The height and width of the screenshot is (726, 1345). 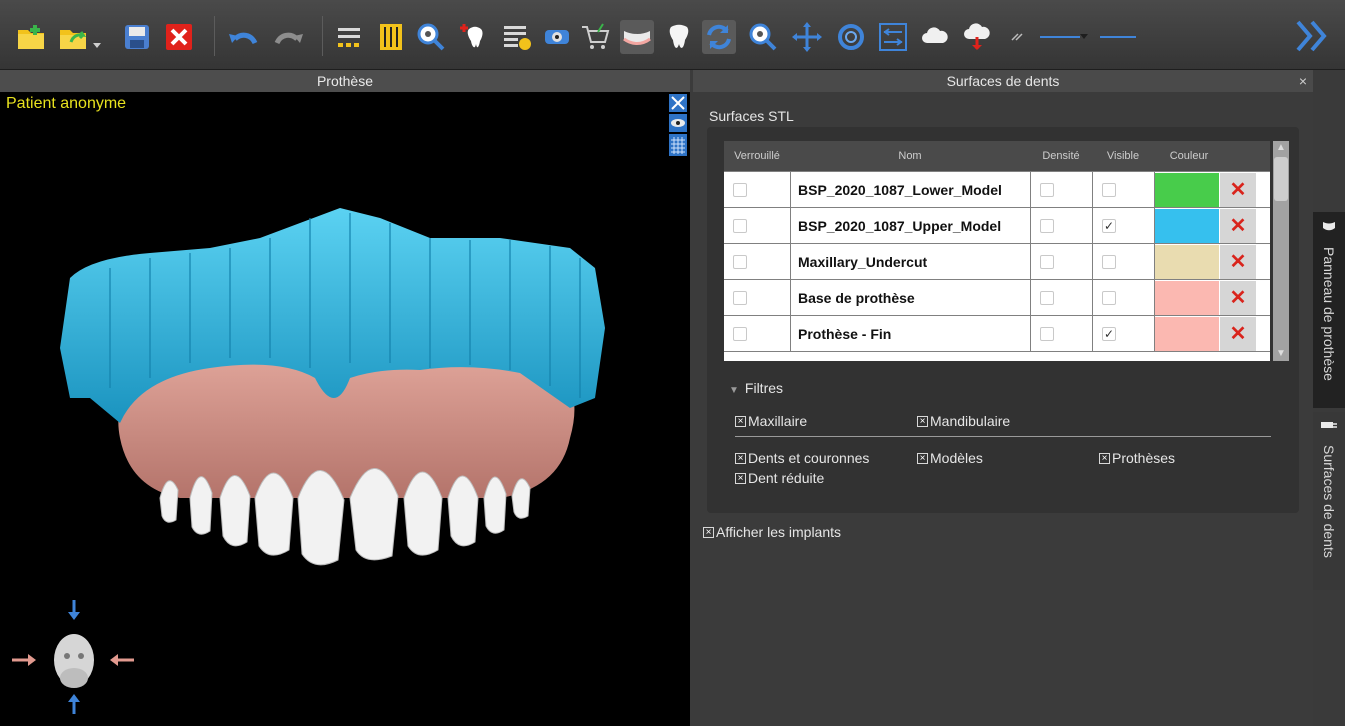 I want to click on filter-dents-couronnes: × Dents et couronnes, so click(x=802, y=458).